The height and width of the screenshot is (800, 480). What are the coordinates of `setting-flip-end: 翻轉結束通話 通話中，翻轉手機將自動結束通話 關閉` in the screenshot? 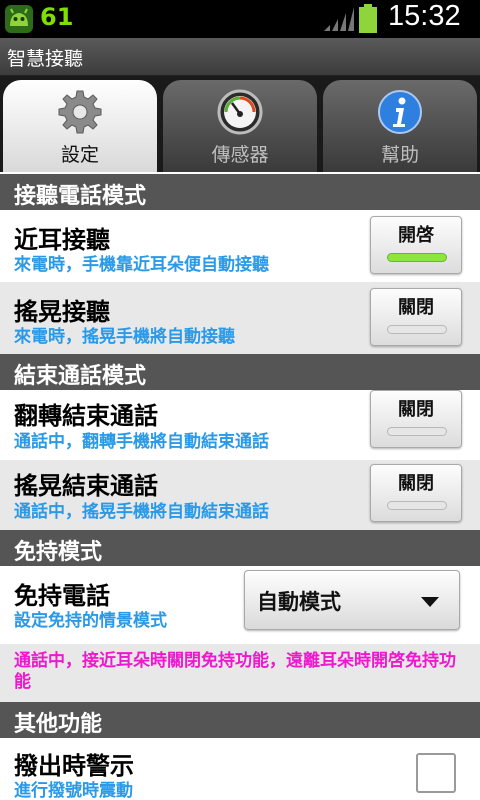 It's located at (240, 425).